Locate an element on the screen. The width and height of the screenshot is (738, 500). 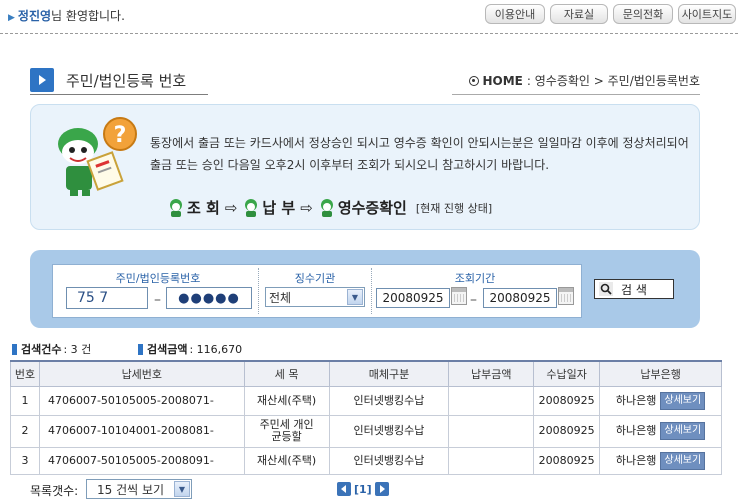
row-number: 1 is located at coordinates (25, 400).